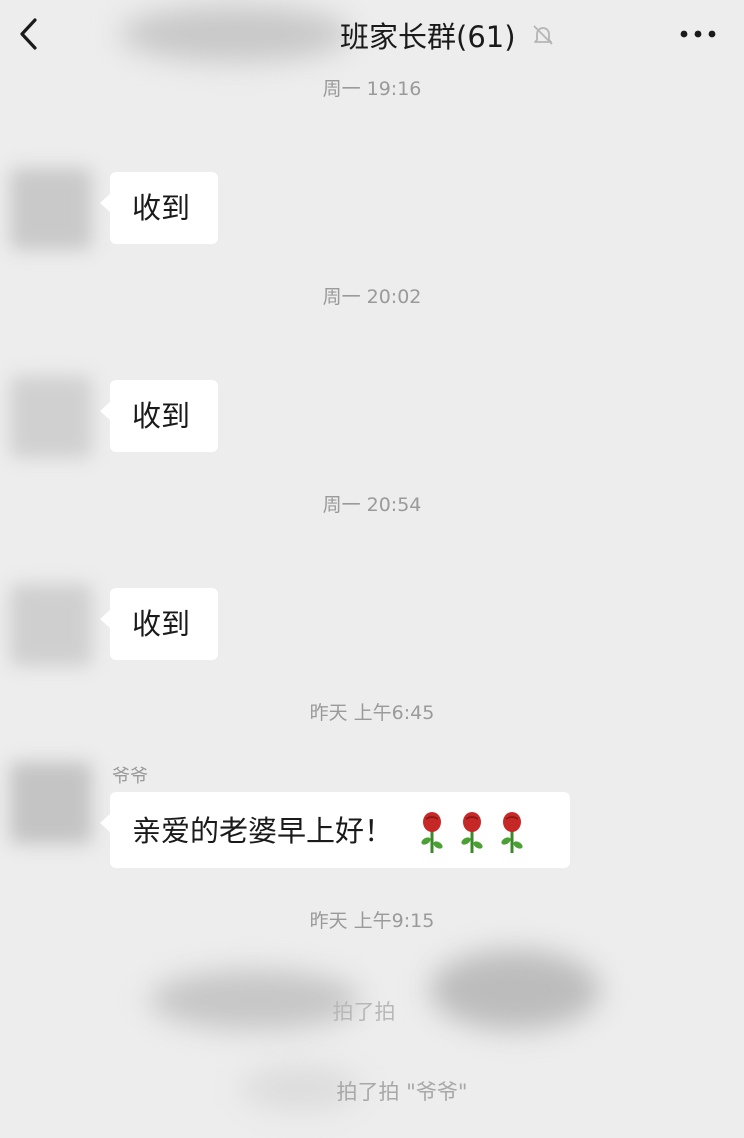  Describe the element at coordinates (543, 35) in the screenshot. I see `bell-off-icon` at that location.